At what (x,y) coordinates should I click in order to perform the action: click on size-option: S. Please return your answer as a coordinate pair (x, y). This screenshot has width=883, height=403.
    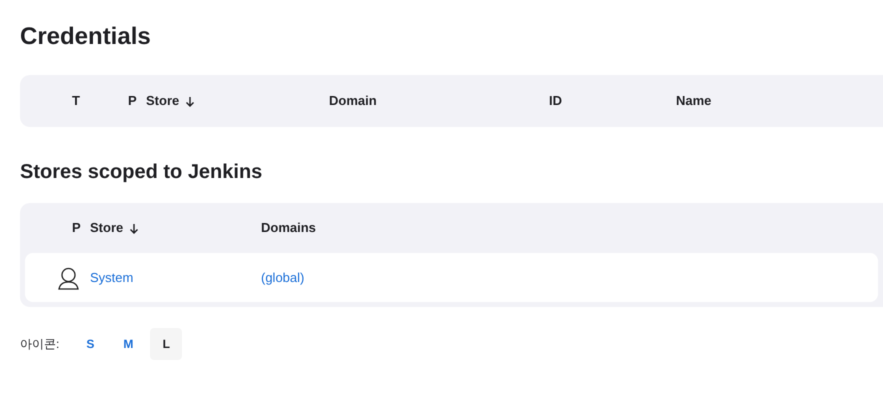
    Looking at the image, I should click on (90, 344).